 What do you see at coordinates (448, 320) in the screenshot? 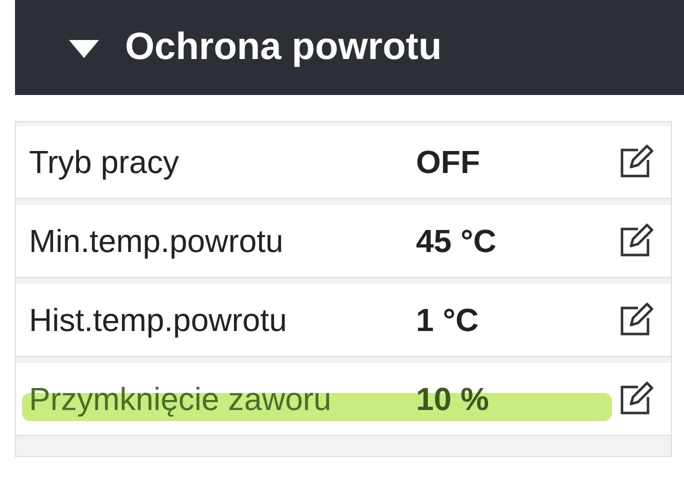
I see `setting-value: 1 °C` at bounding box center [448, 320].